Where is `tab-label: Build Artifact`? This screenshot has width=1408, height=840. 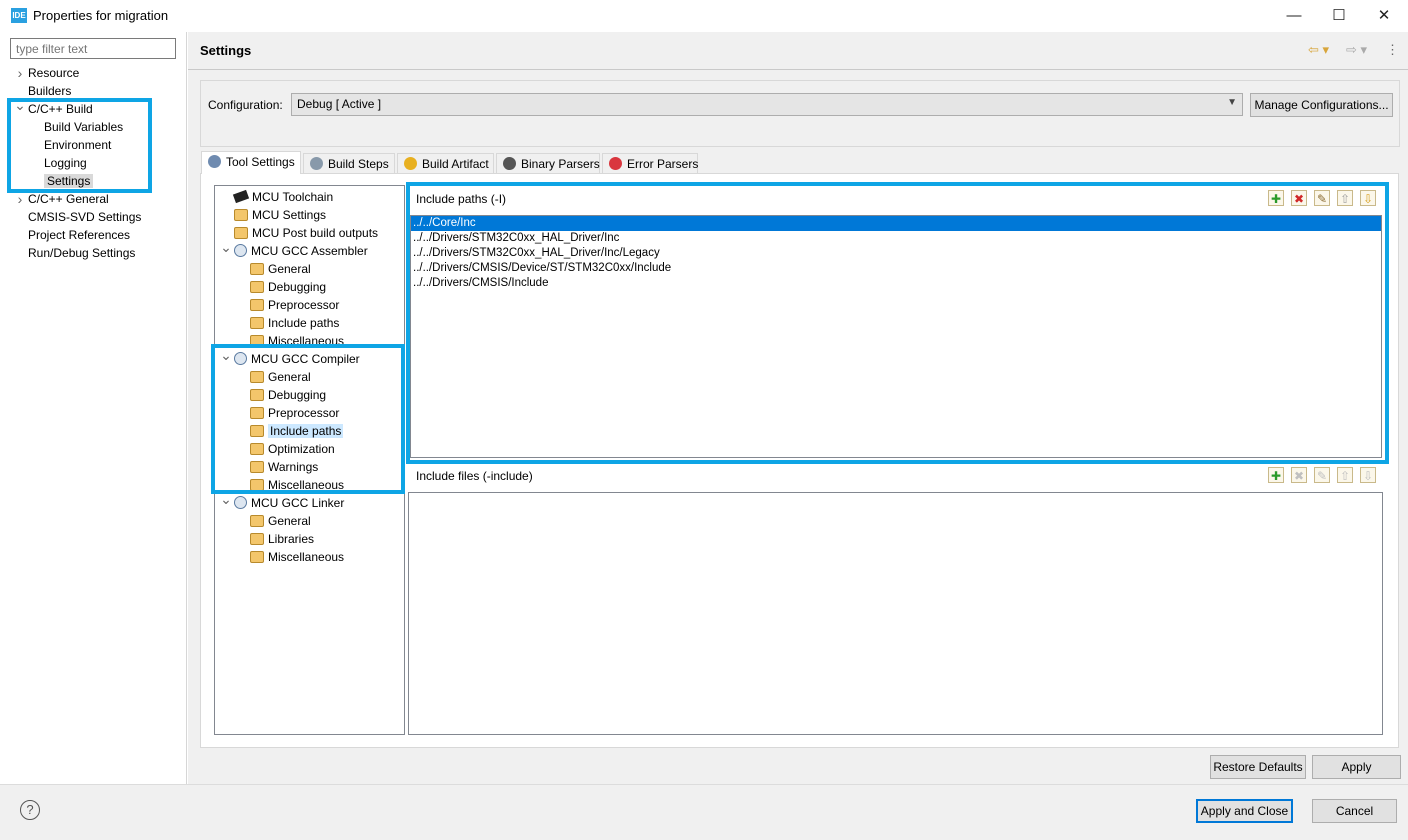
tab-label: Build Artifact is located at coordinates (455, 164).